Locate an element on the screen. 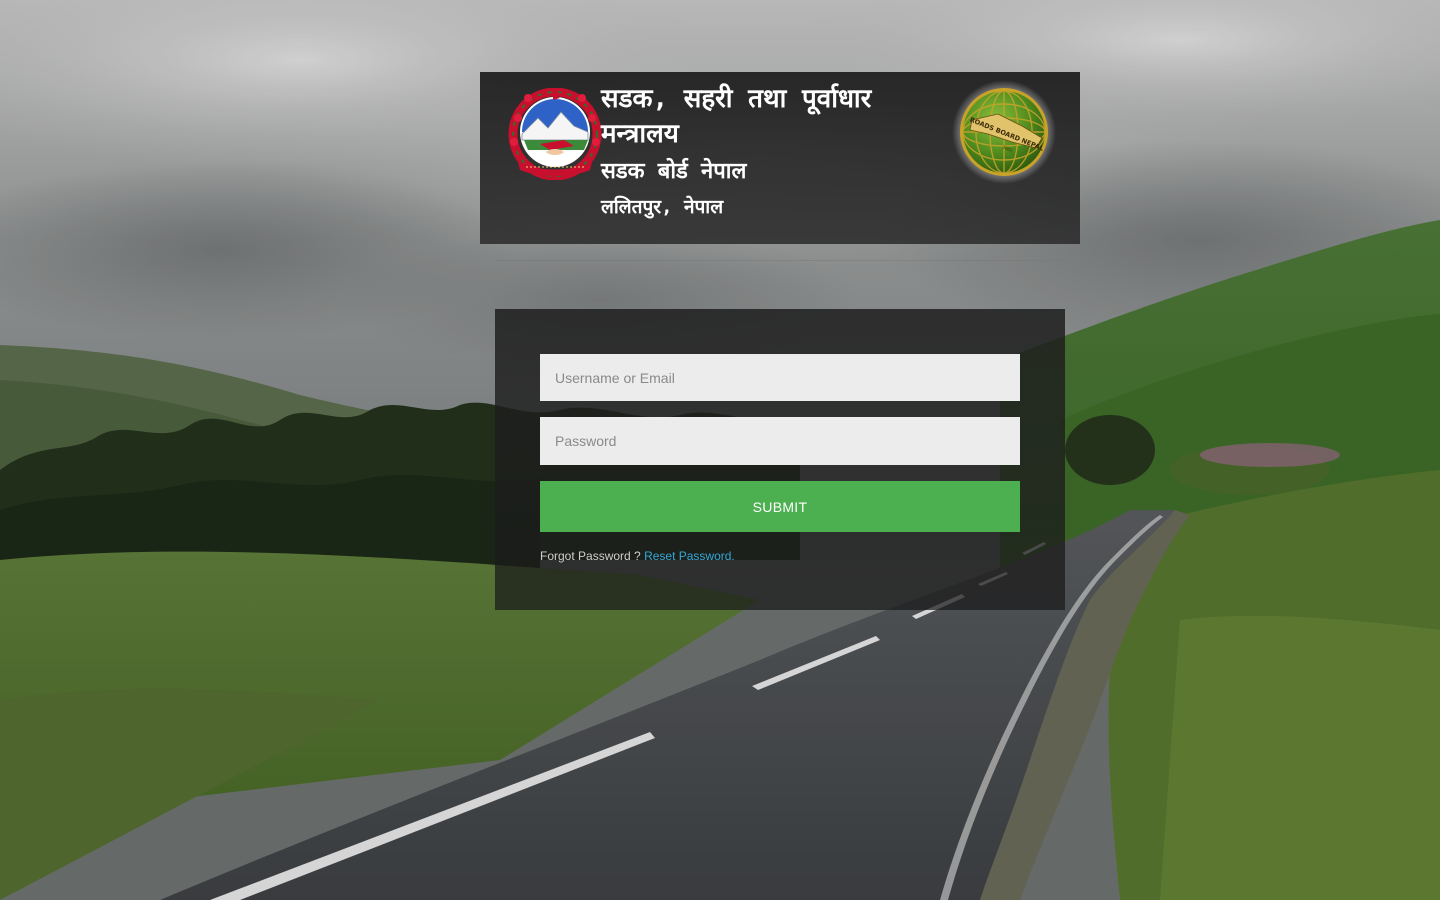 Image resolution: width=1440 pixels, height=900 pixels. office-location: ललितपुर, नेपाल is located at coordinates (662, 207).